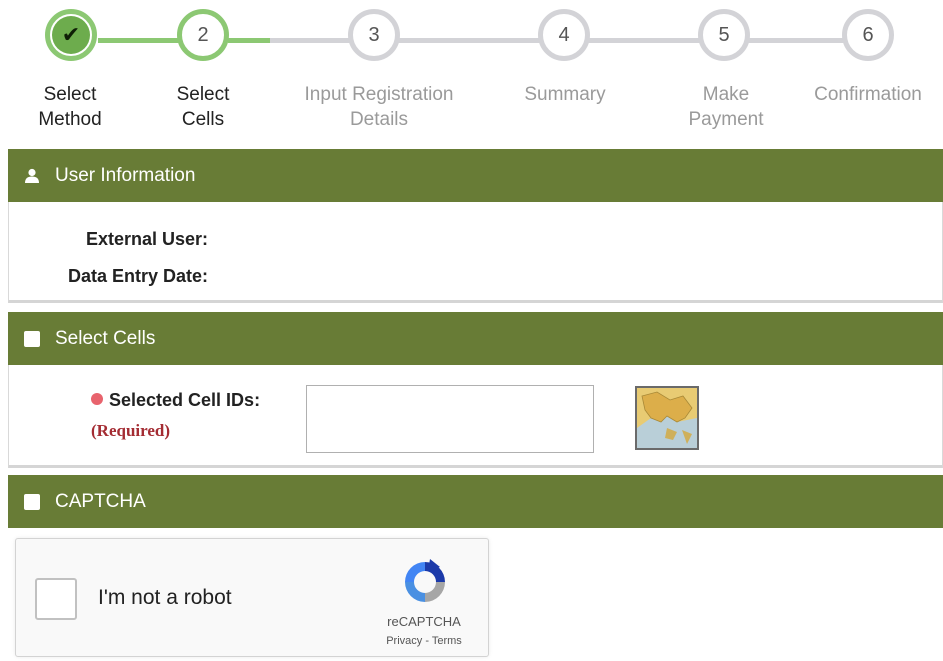 The image size is (943, 661). I want to click on user-information-title: User Information, so click(125, 175).